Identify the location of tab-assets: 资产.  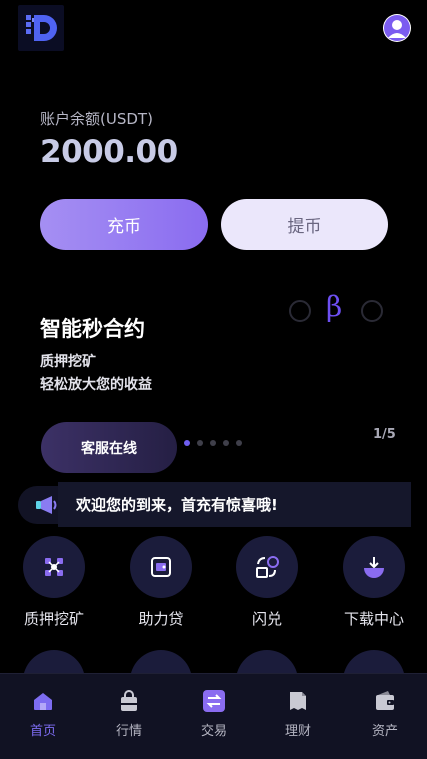
(385, 713).